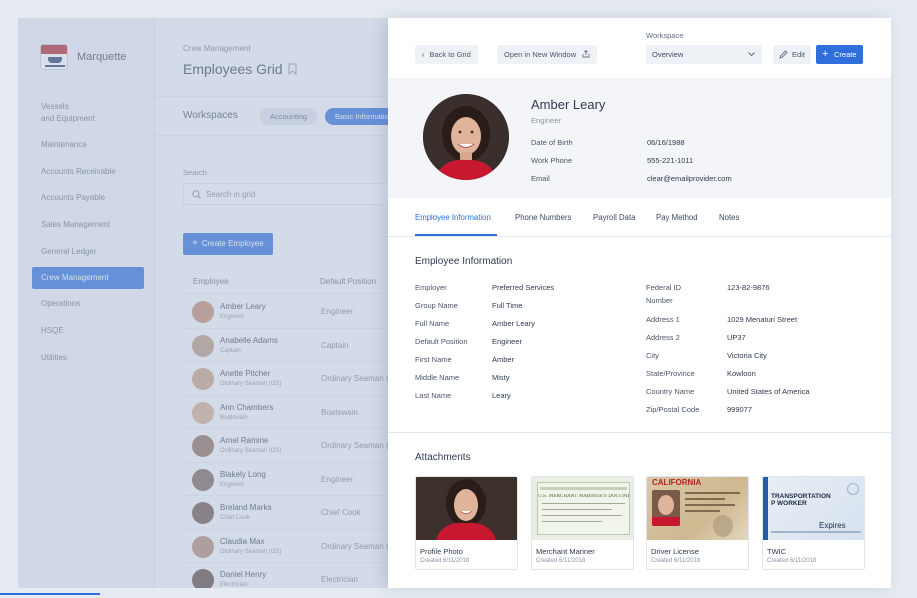 Image resolution: width=917 pixels, height=598 pixels. I want to click on chevron-down-icon, so click(751, 54).